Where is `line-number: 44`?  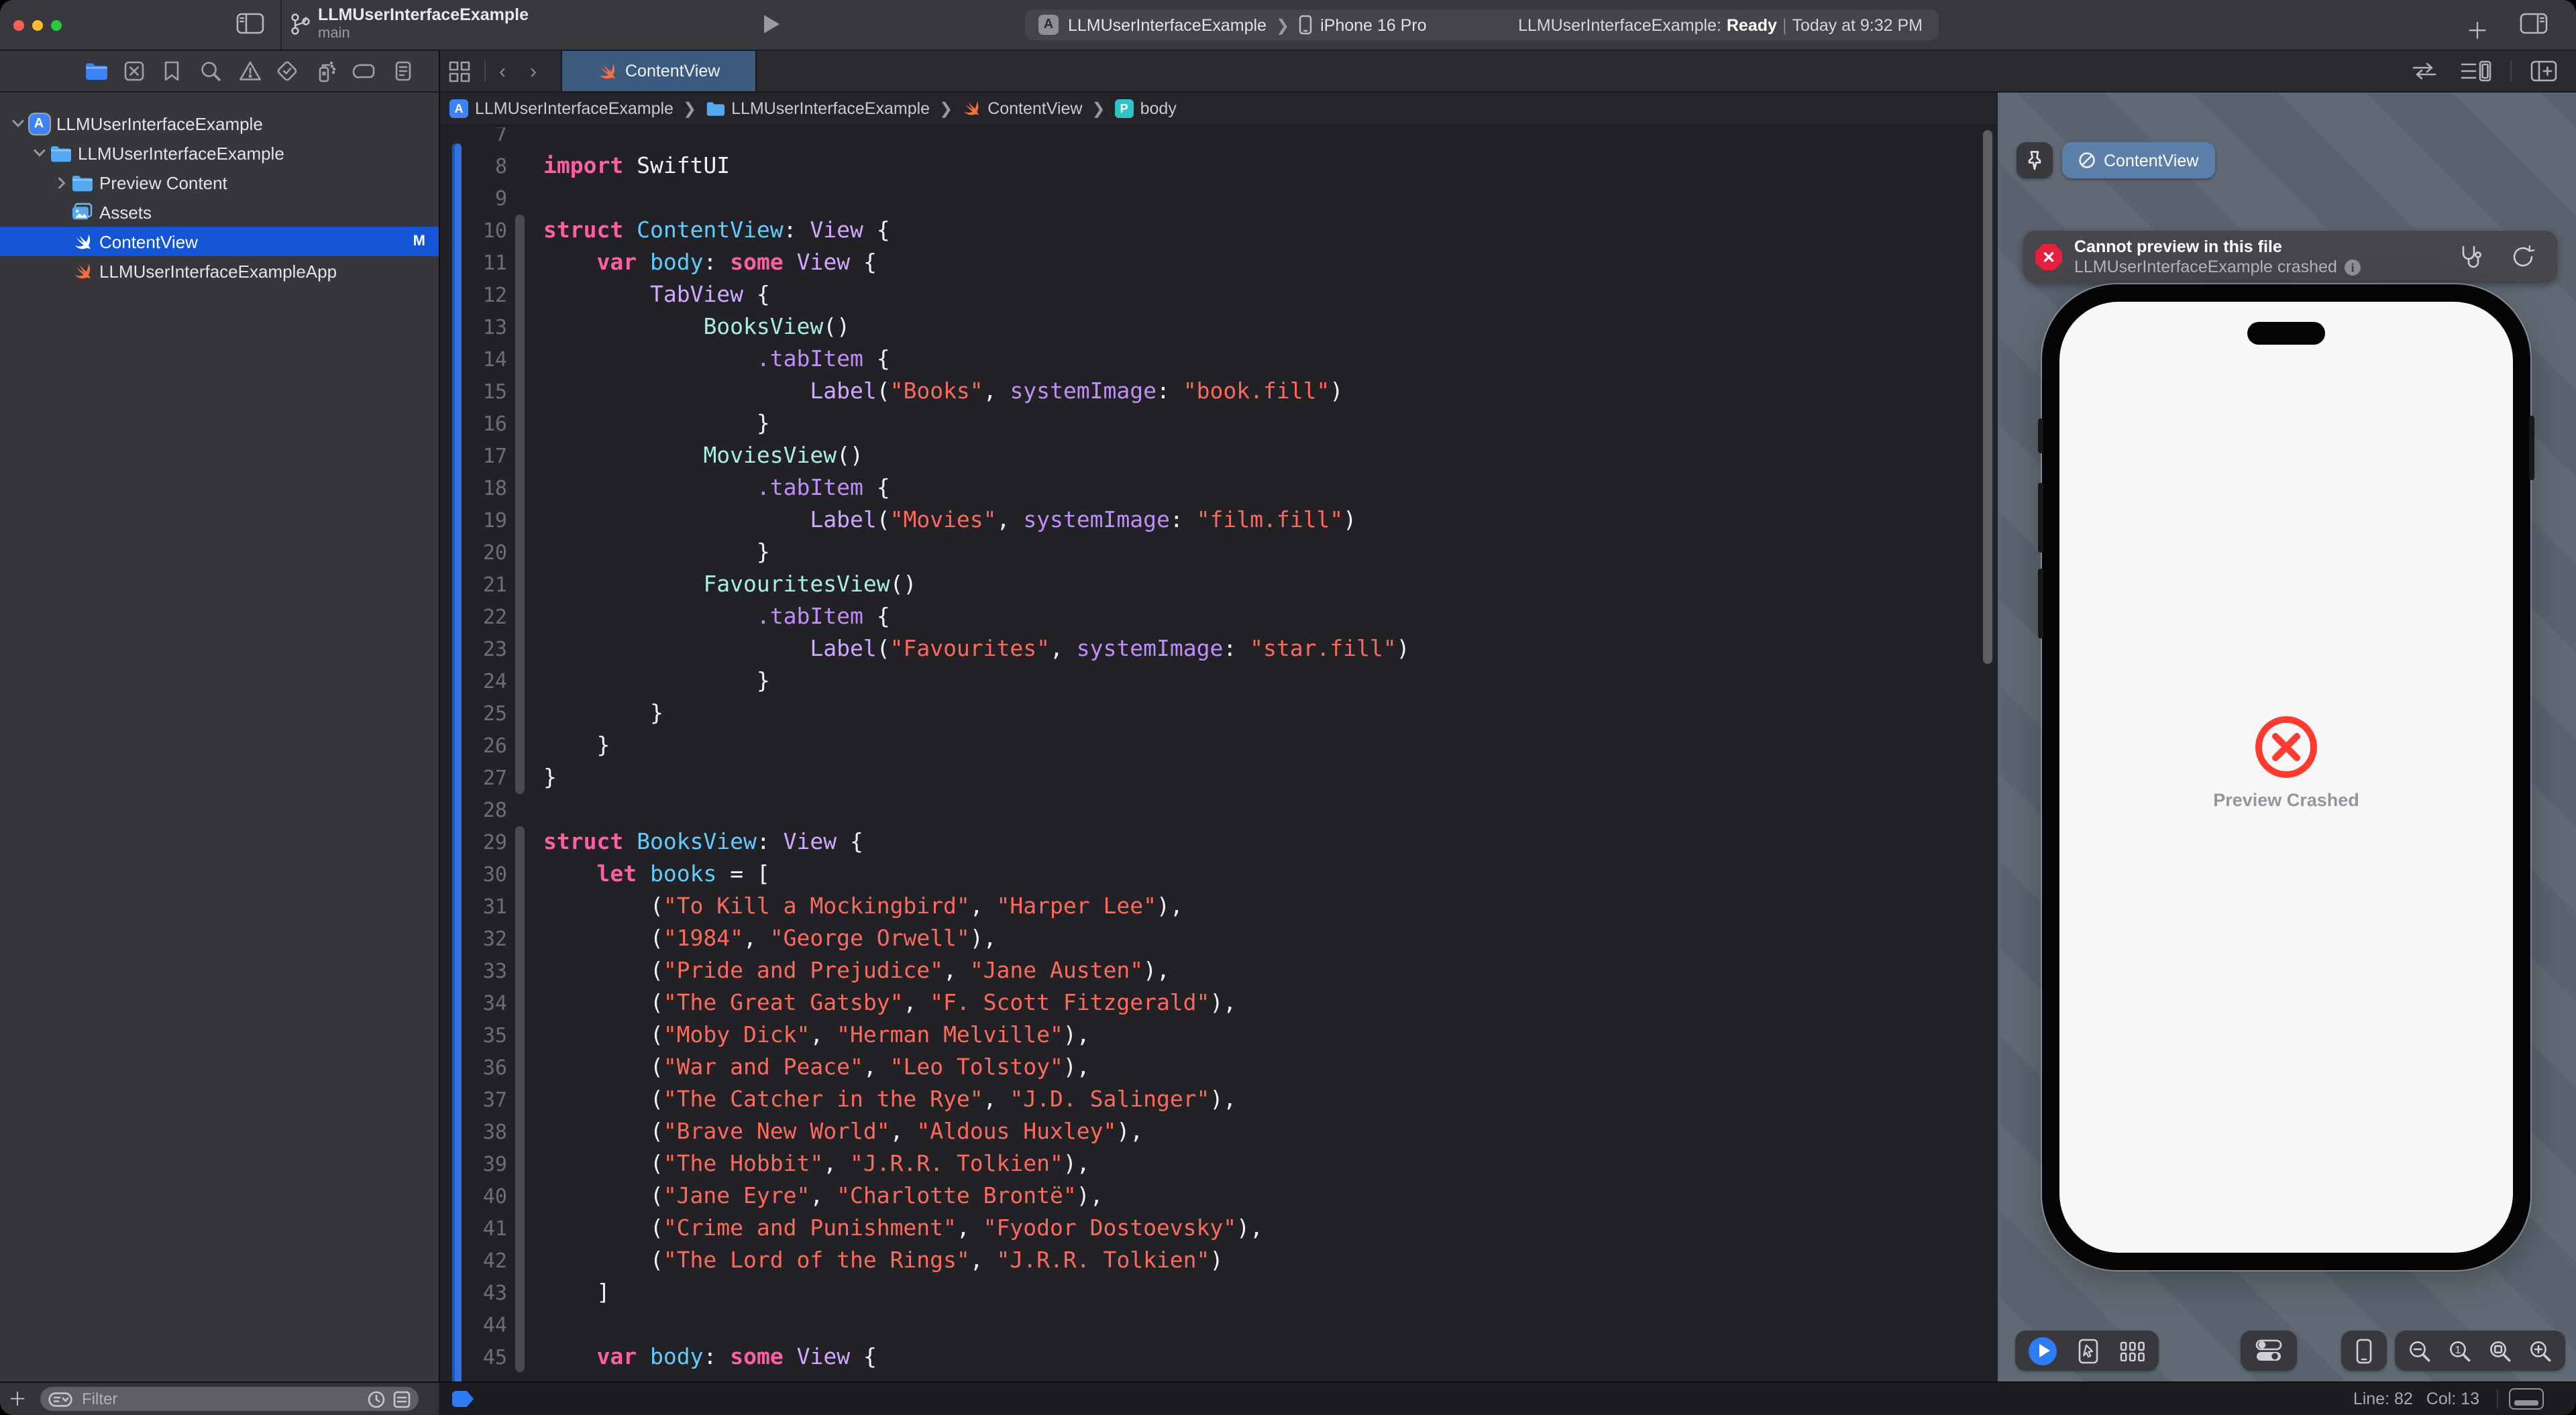 line-number: 44 is located at coordinates (473, 1325).